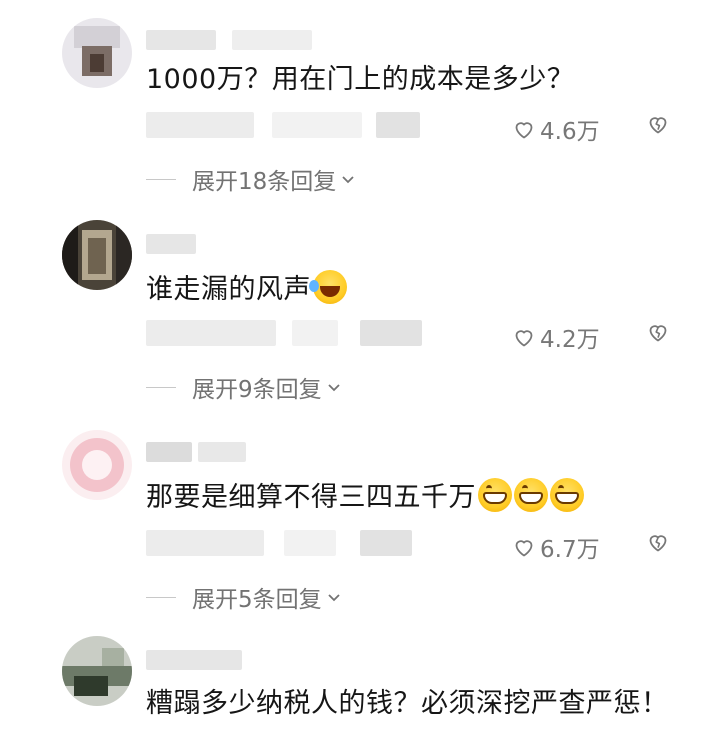 This screenshot has width=716, height=730. Describe the element at coordinates (360, 79) in the screenshot. I see `comment-text: 1000万？用在门上的成本是多少？` at that location.